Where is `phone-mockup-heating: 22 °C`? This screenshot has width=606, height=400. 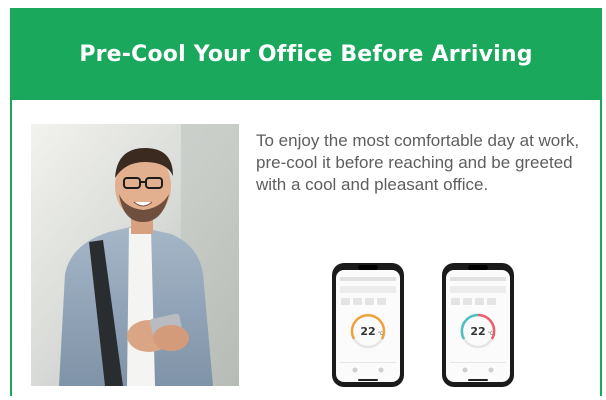 phone-mockup-heating: 22 °C is located at coordinates (478, 325).